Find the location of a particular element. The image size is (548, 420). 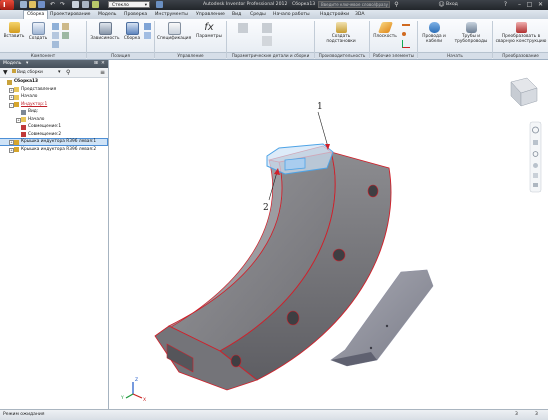

tab-3da: 3DA is located at coordinates (360, 15).